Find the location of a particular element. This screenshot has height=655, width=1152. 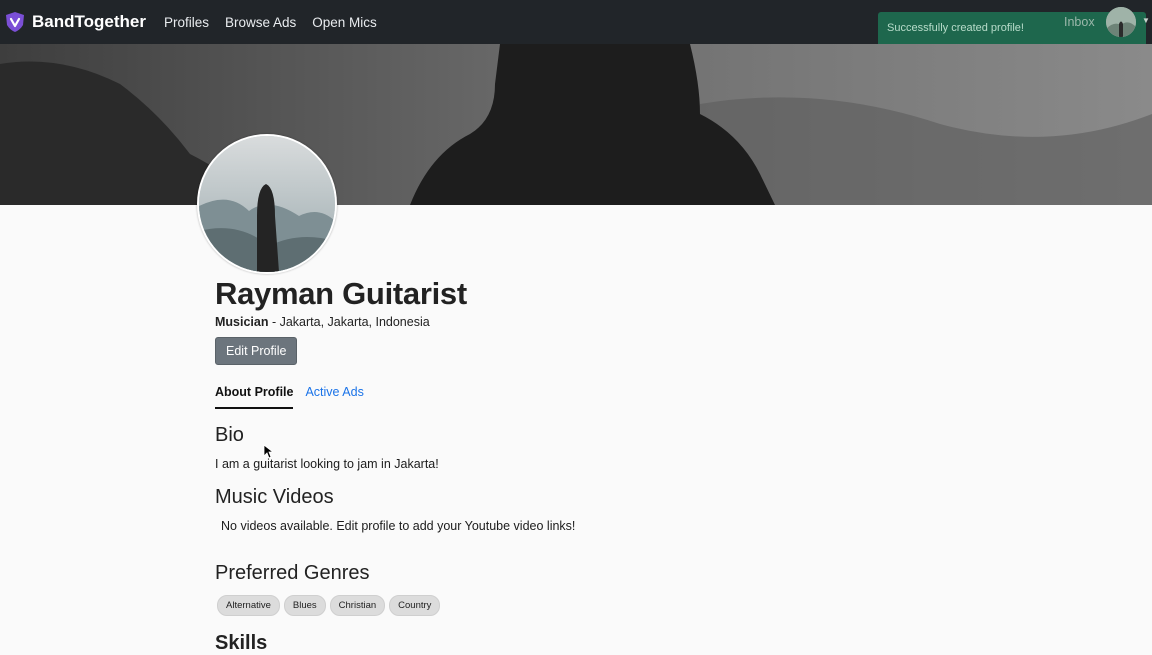

nav-browse-ads-link: Browse Ads is located at coordinates (260, 22).